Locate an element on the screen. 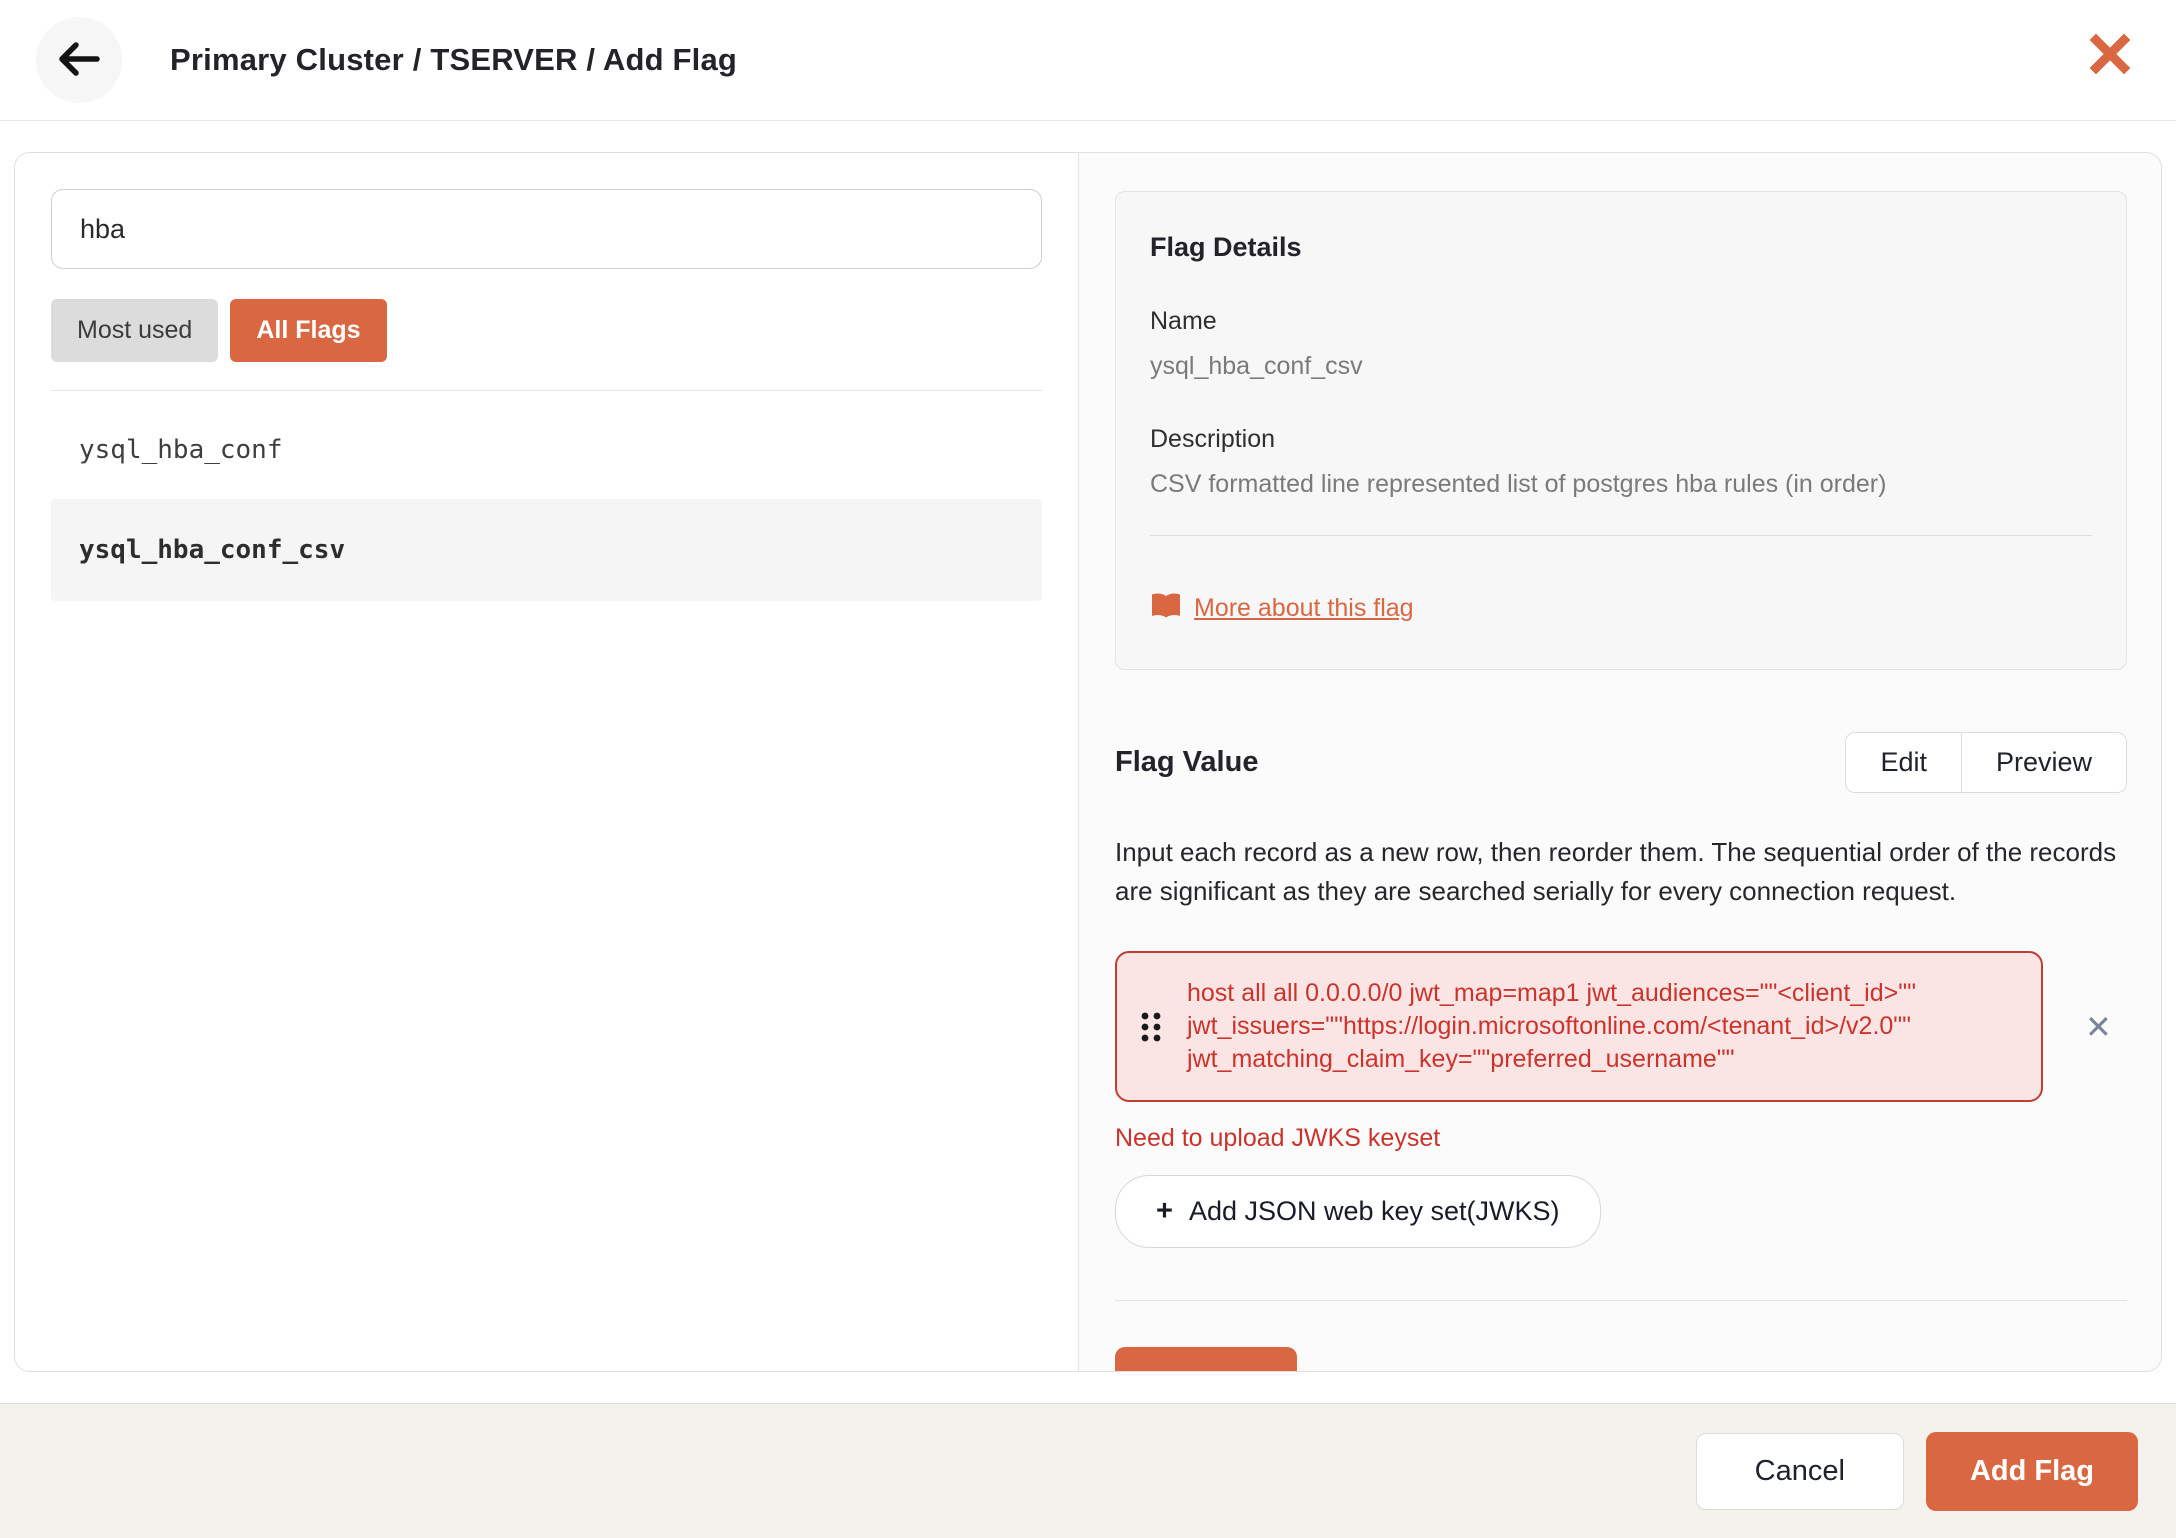 This screenshot has height=1538, width=2176. flag-name-value: ysql_hba_conf_csv is located at coordinates (1256, 366).